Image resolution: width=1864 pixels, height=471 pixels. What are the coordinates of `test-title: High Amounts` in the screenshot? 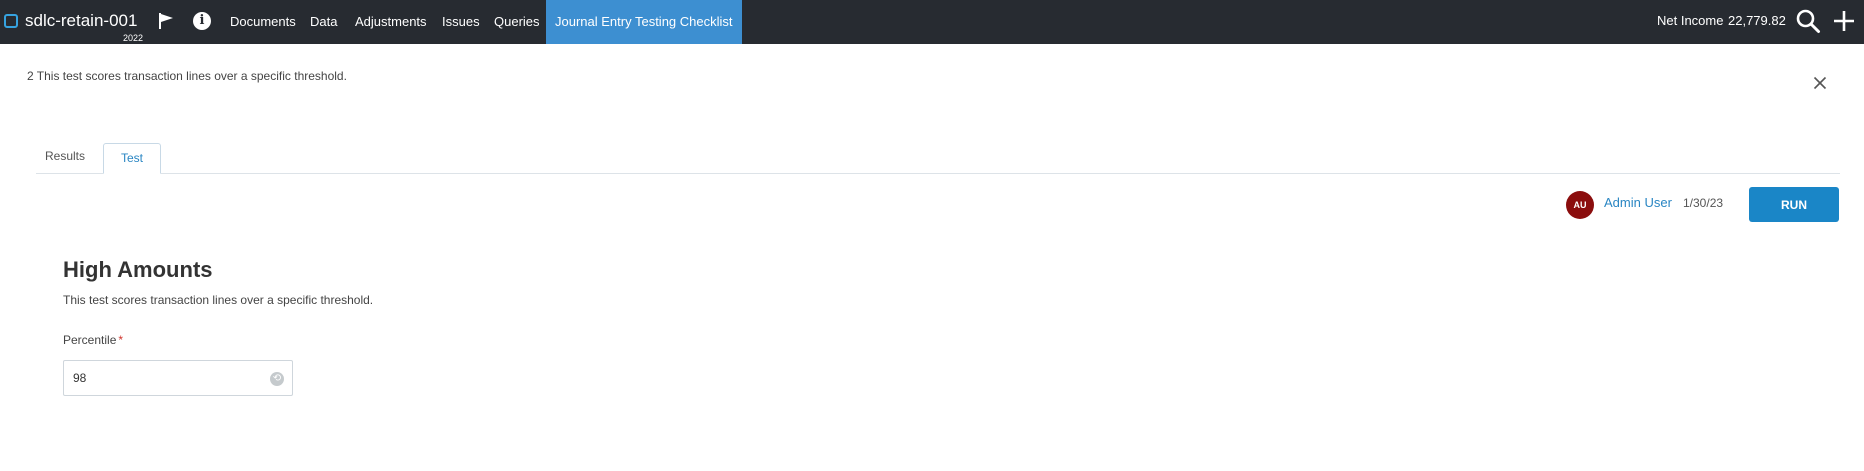 It's located at (138, 269).